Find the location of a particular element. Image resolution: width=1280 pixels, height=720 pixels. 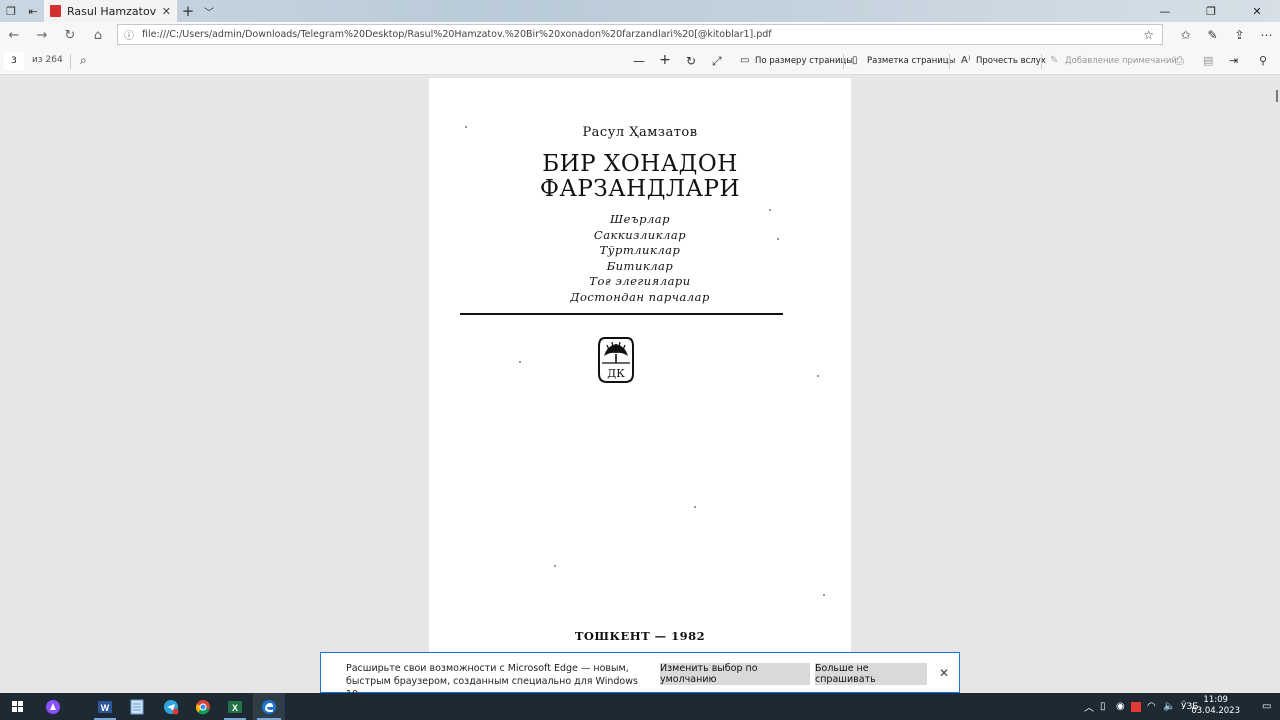

clock-time: 11:09 is located at coordinates (1215, 700).